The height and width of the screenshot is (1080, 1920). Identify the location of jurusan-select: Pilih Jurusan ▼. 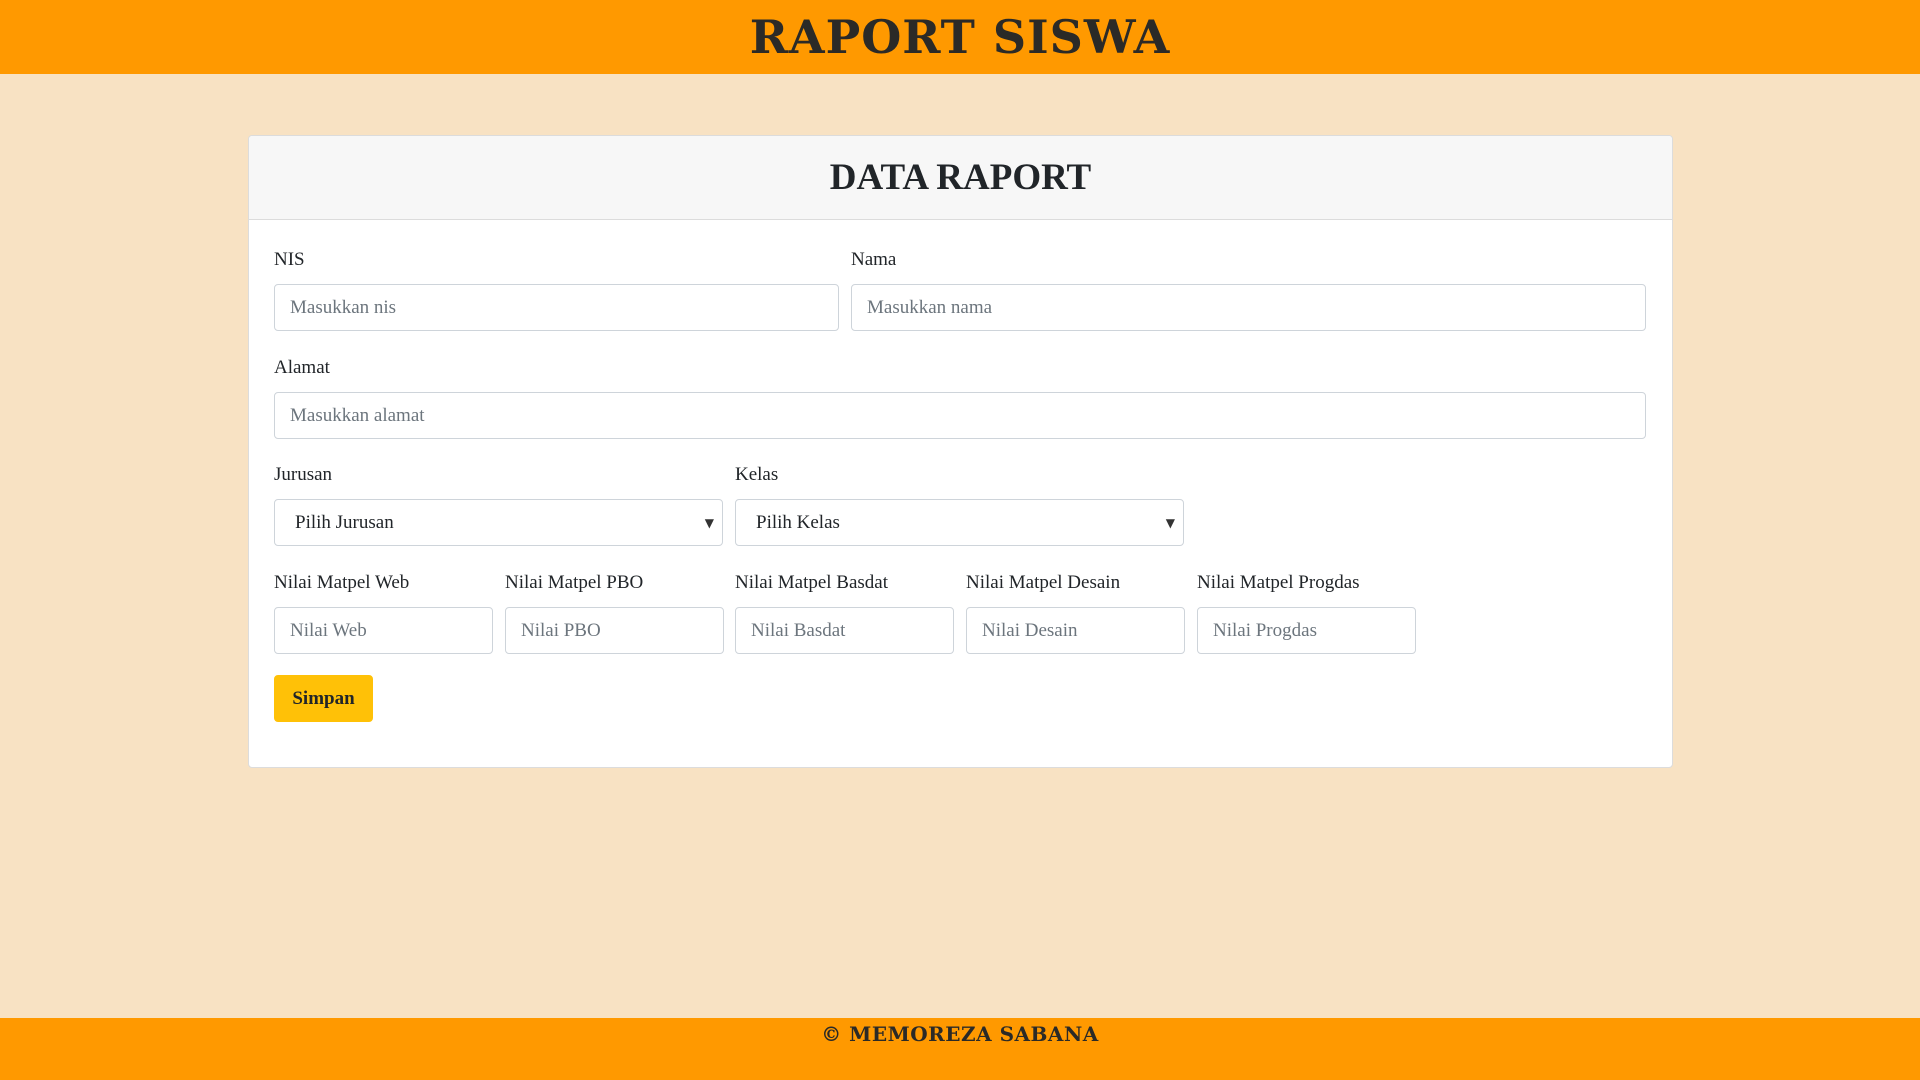
(498, 522).